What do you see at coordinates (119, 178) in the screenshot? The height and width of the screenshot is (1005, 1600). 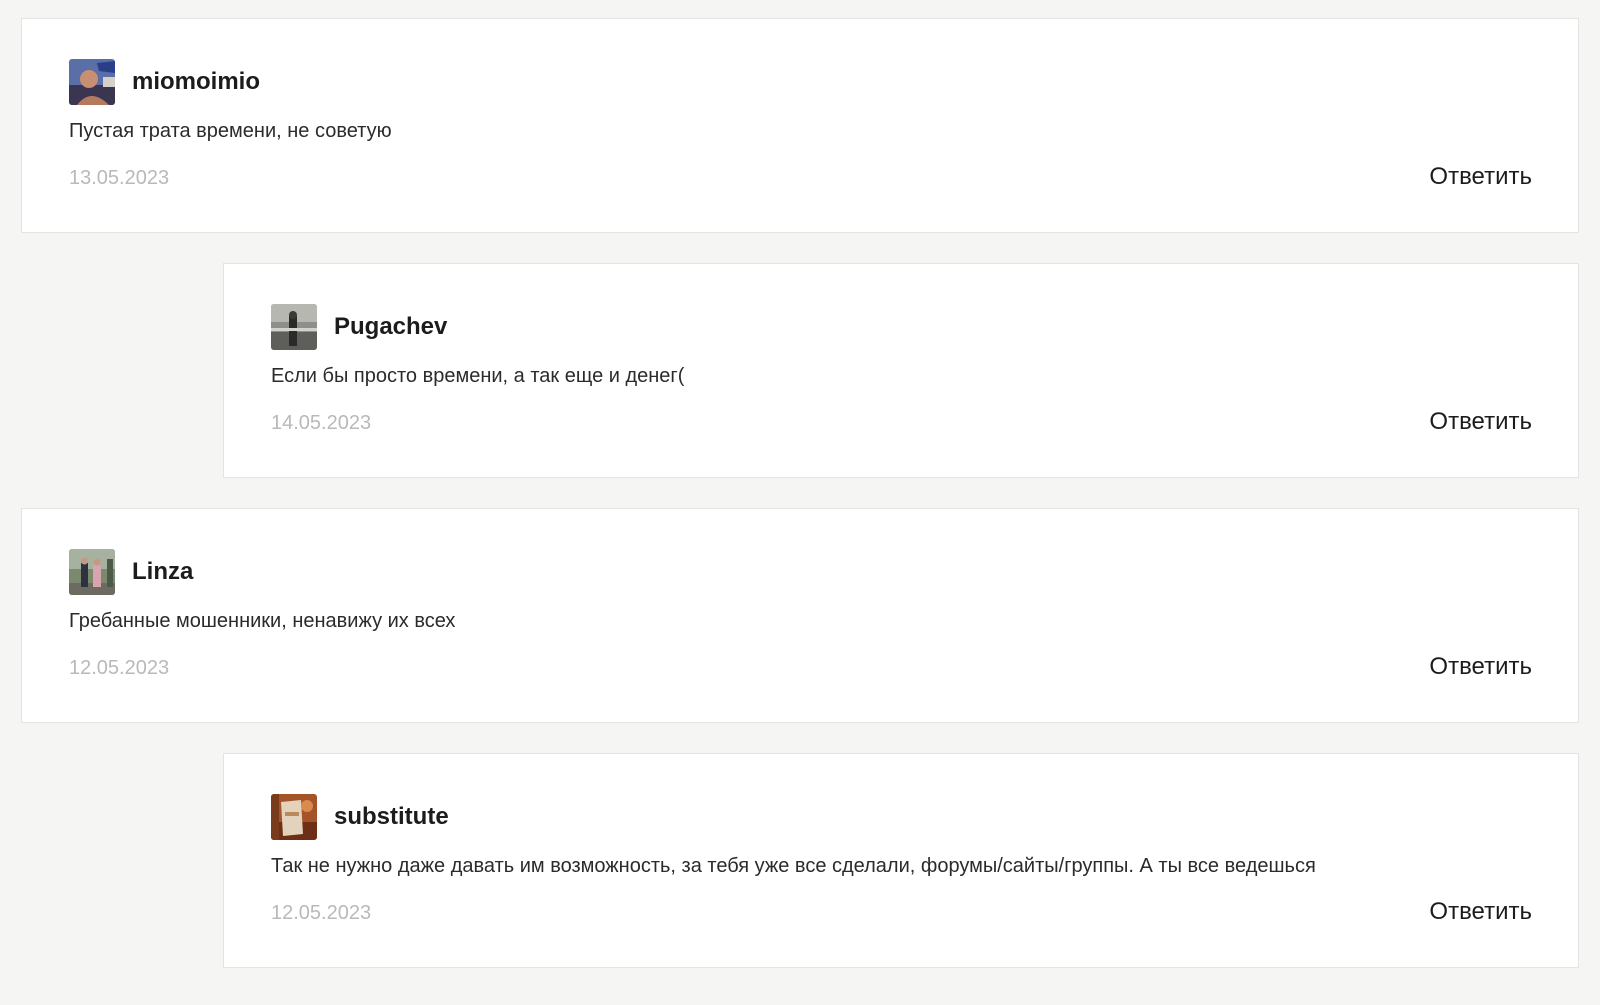 I see `comment-date: 13.05.2023` at bounding box center [119, 178].